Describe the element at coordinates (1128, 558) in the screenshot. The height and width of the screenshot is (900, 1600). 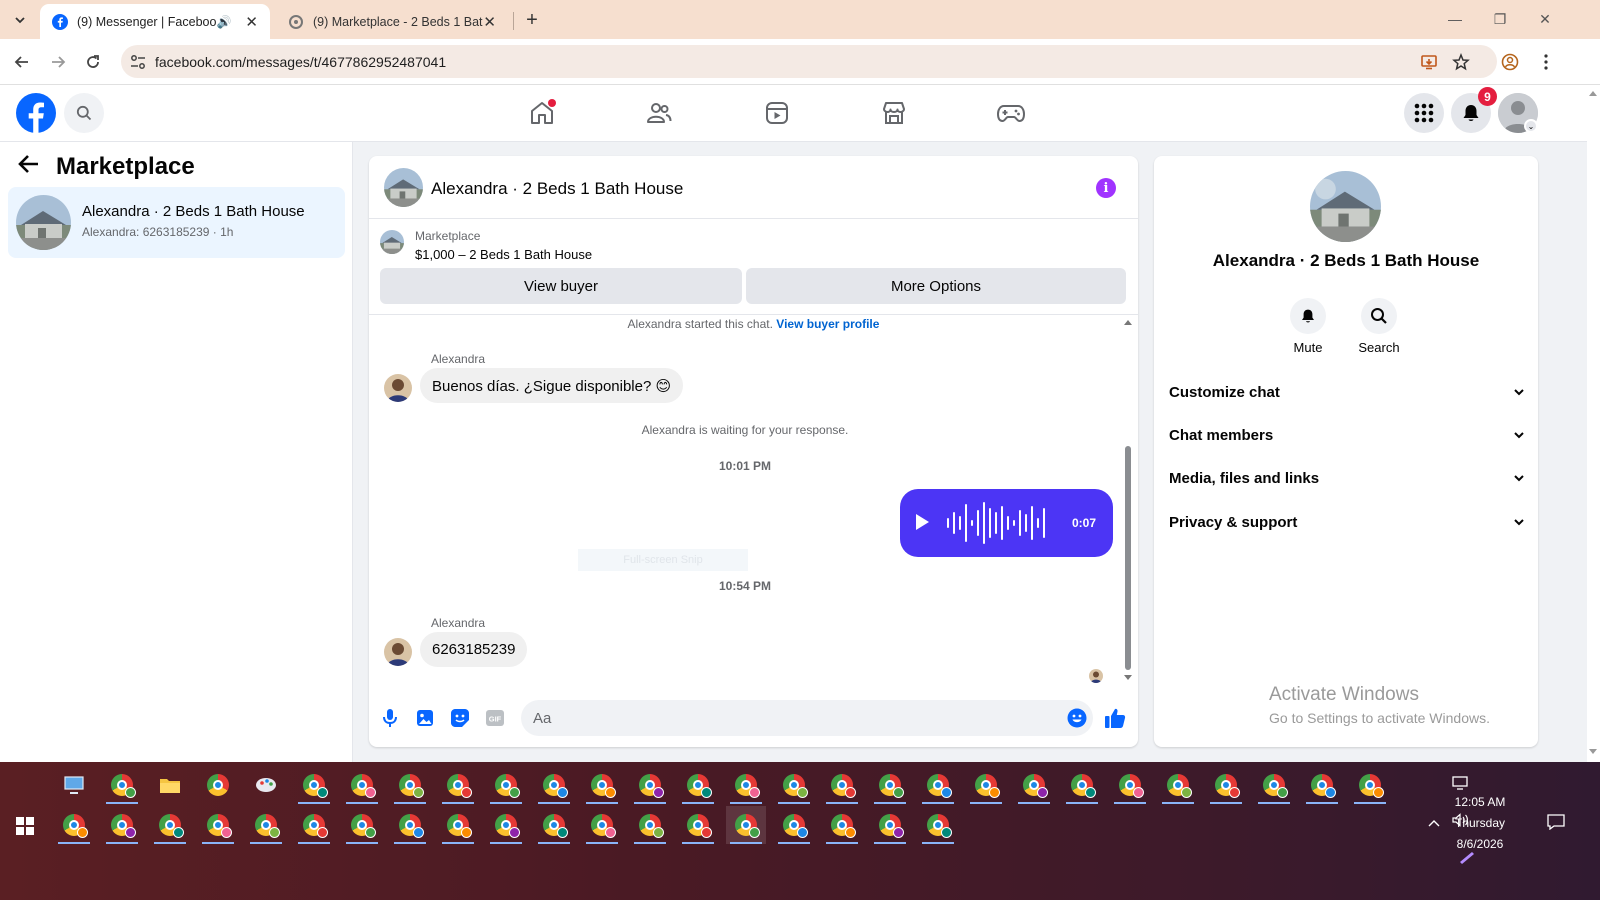
I see `scrollbar-thumb` at that location.